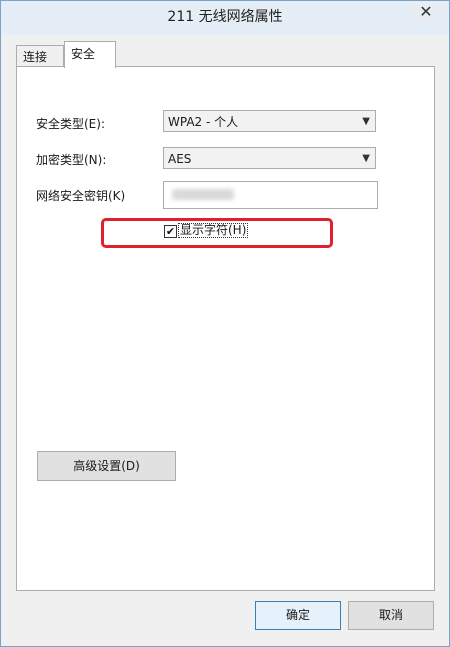  Describe the element at coordinates (106, 466) in the screenshot. I see `advanced-settings-button: 高级设置(D)` at that location.